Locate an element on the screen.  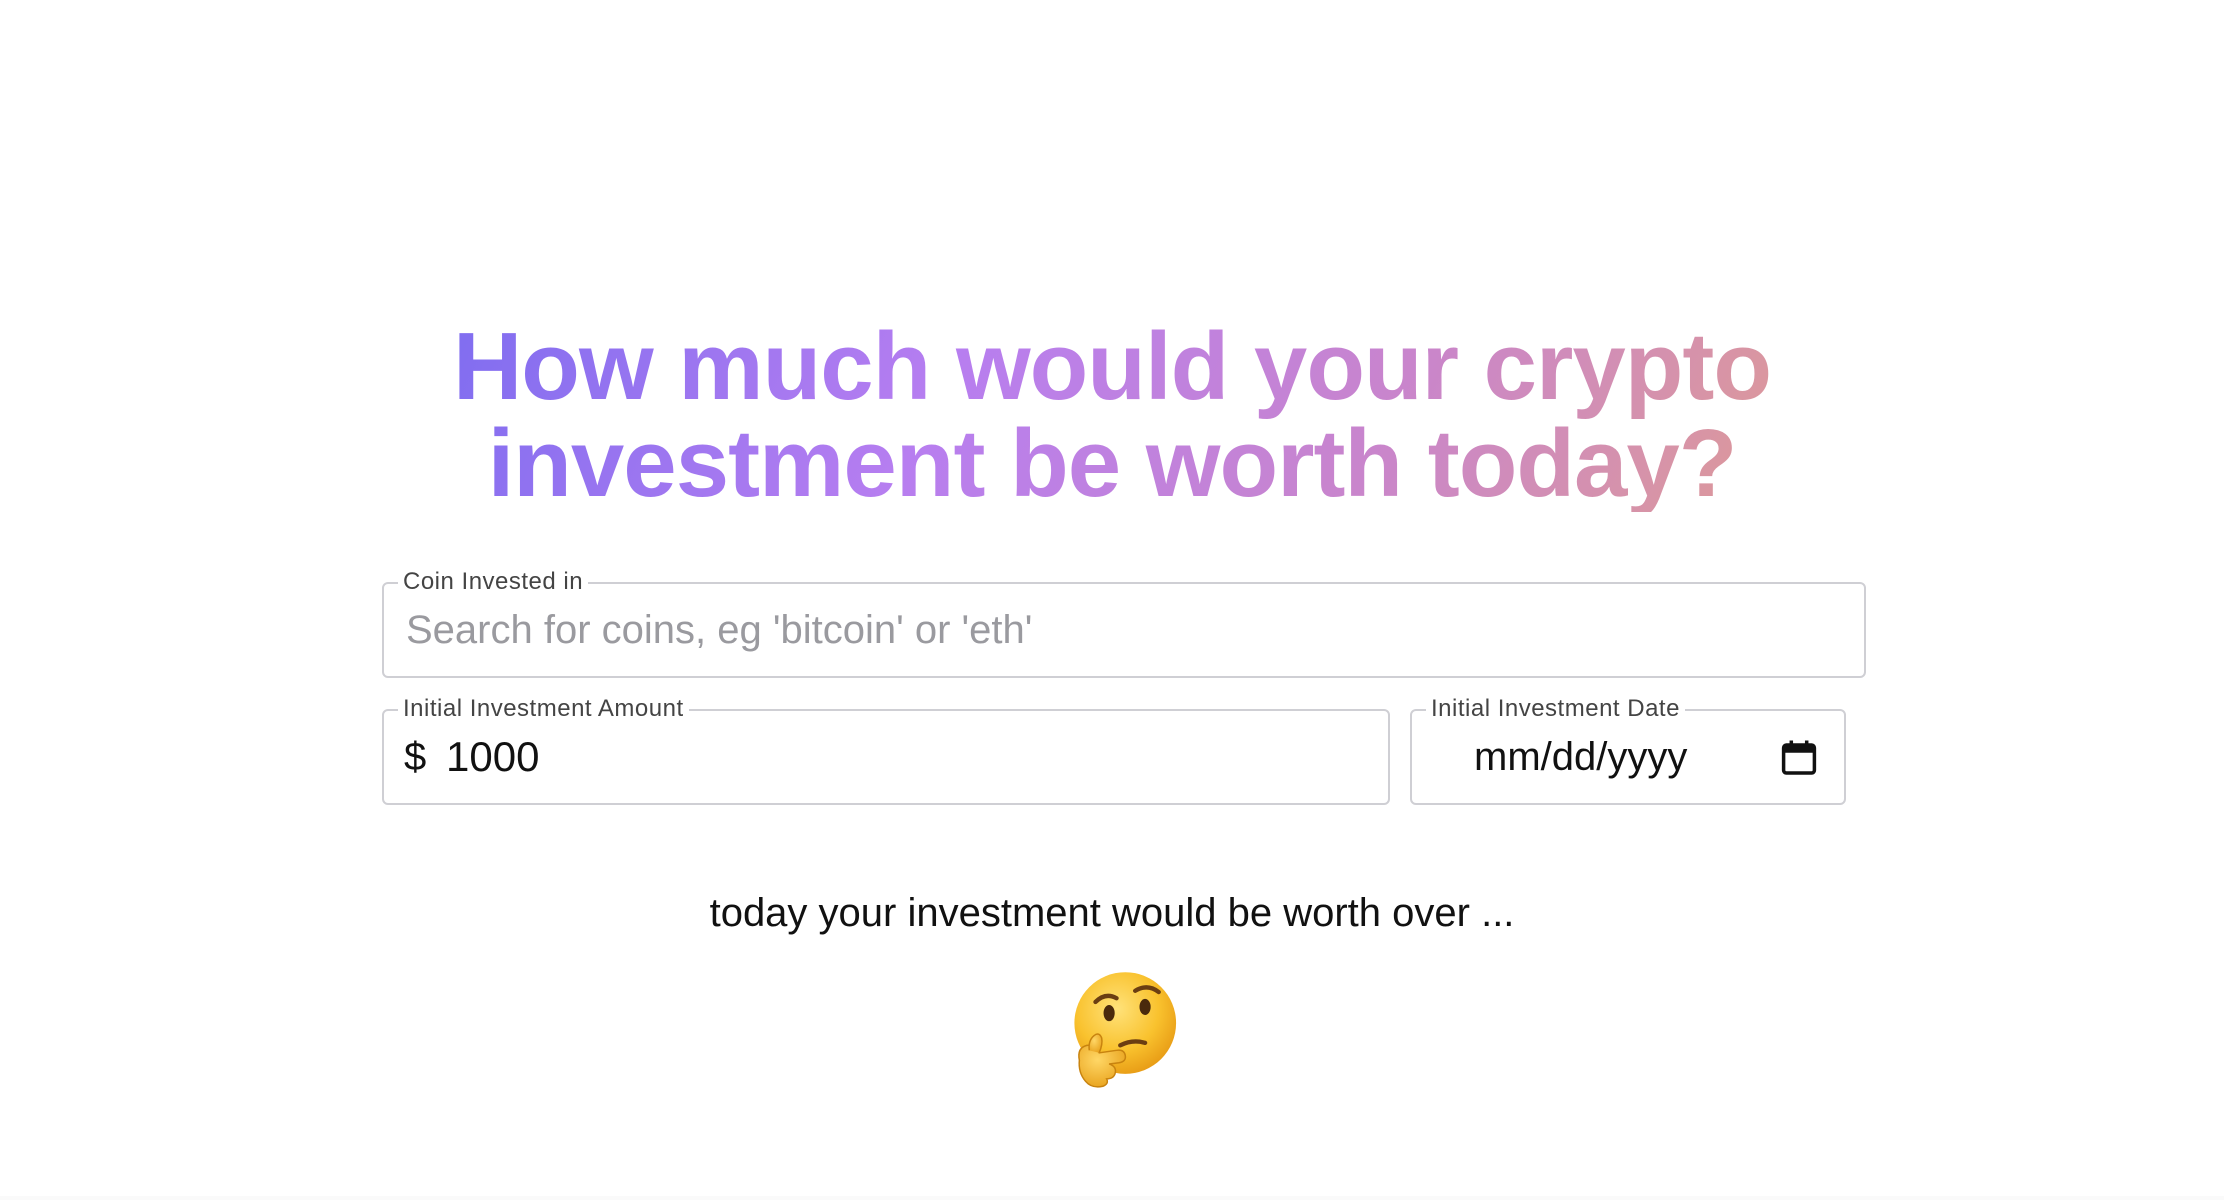
calendar-icon is located at coordinates (1799, 758).